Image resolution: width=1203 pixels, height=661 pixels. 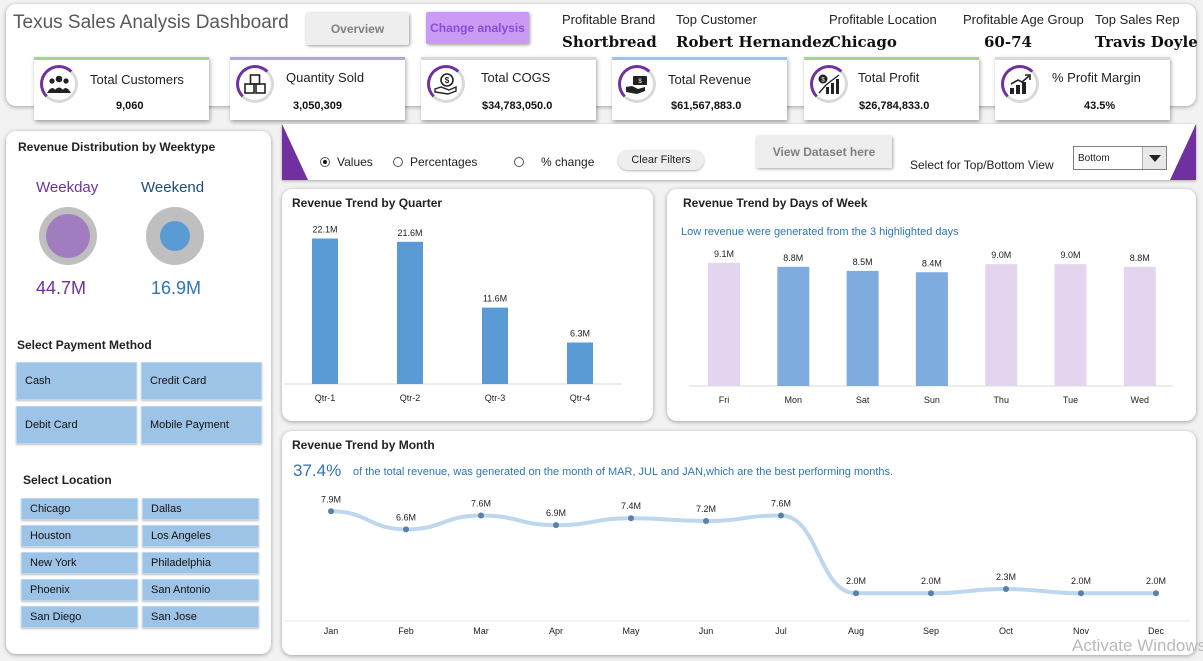 What do you see at coordinates (794, 400) in the screenshot?
I see `x-tick-label: Mon` at bounding box center [794, 400].